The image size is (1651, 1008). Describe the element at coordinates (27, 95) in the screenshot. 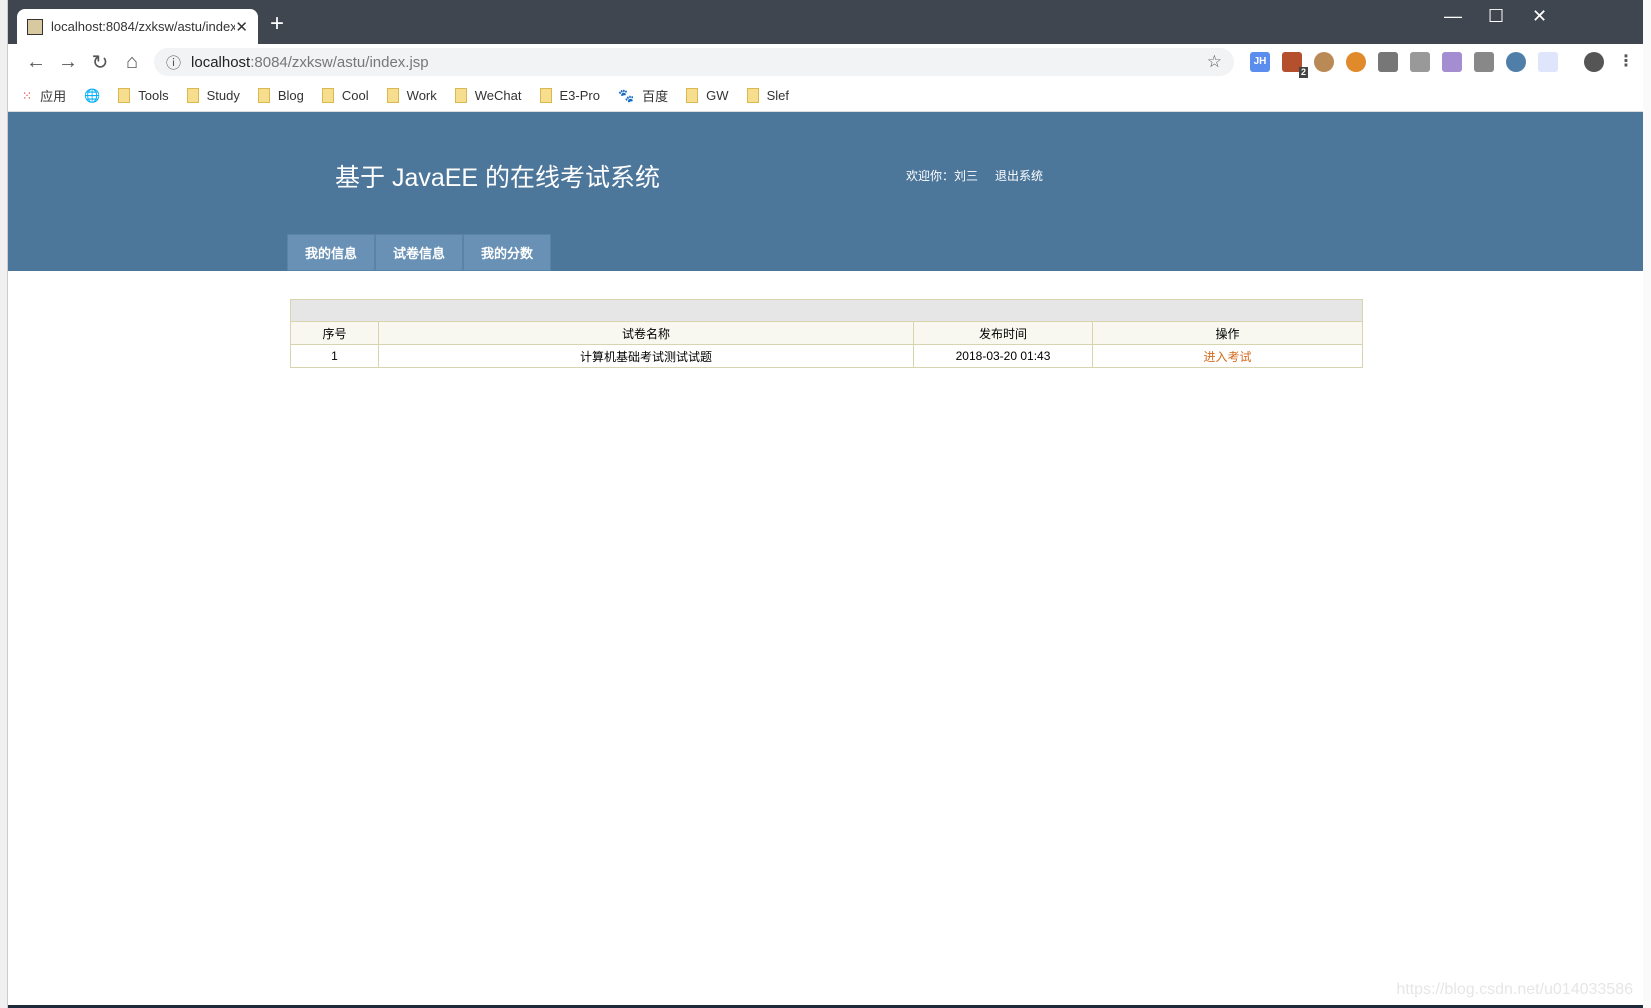

I see `apps-icon: ⁙` at that location.